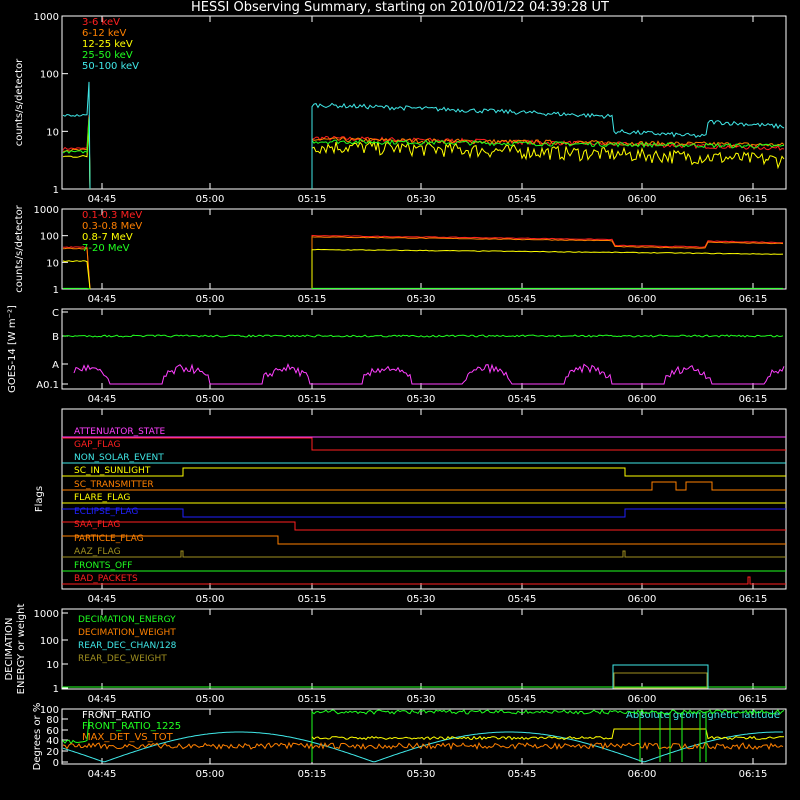 The width and height of the screenshot is (800, 800). Describe the element at coordinates (101, 22) in the screenshot. I see `legend-entry: 3-6 keV` at that location.